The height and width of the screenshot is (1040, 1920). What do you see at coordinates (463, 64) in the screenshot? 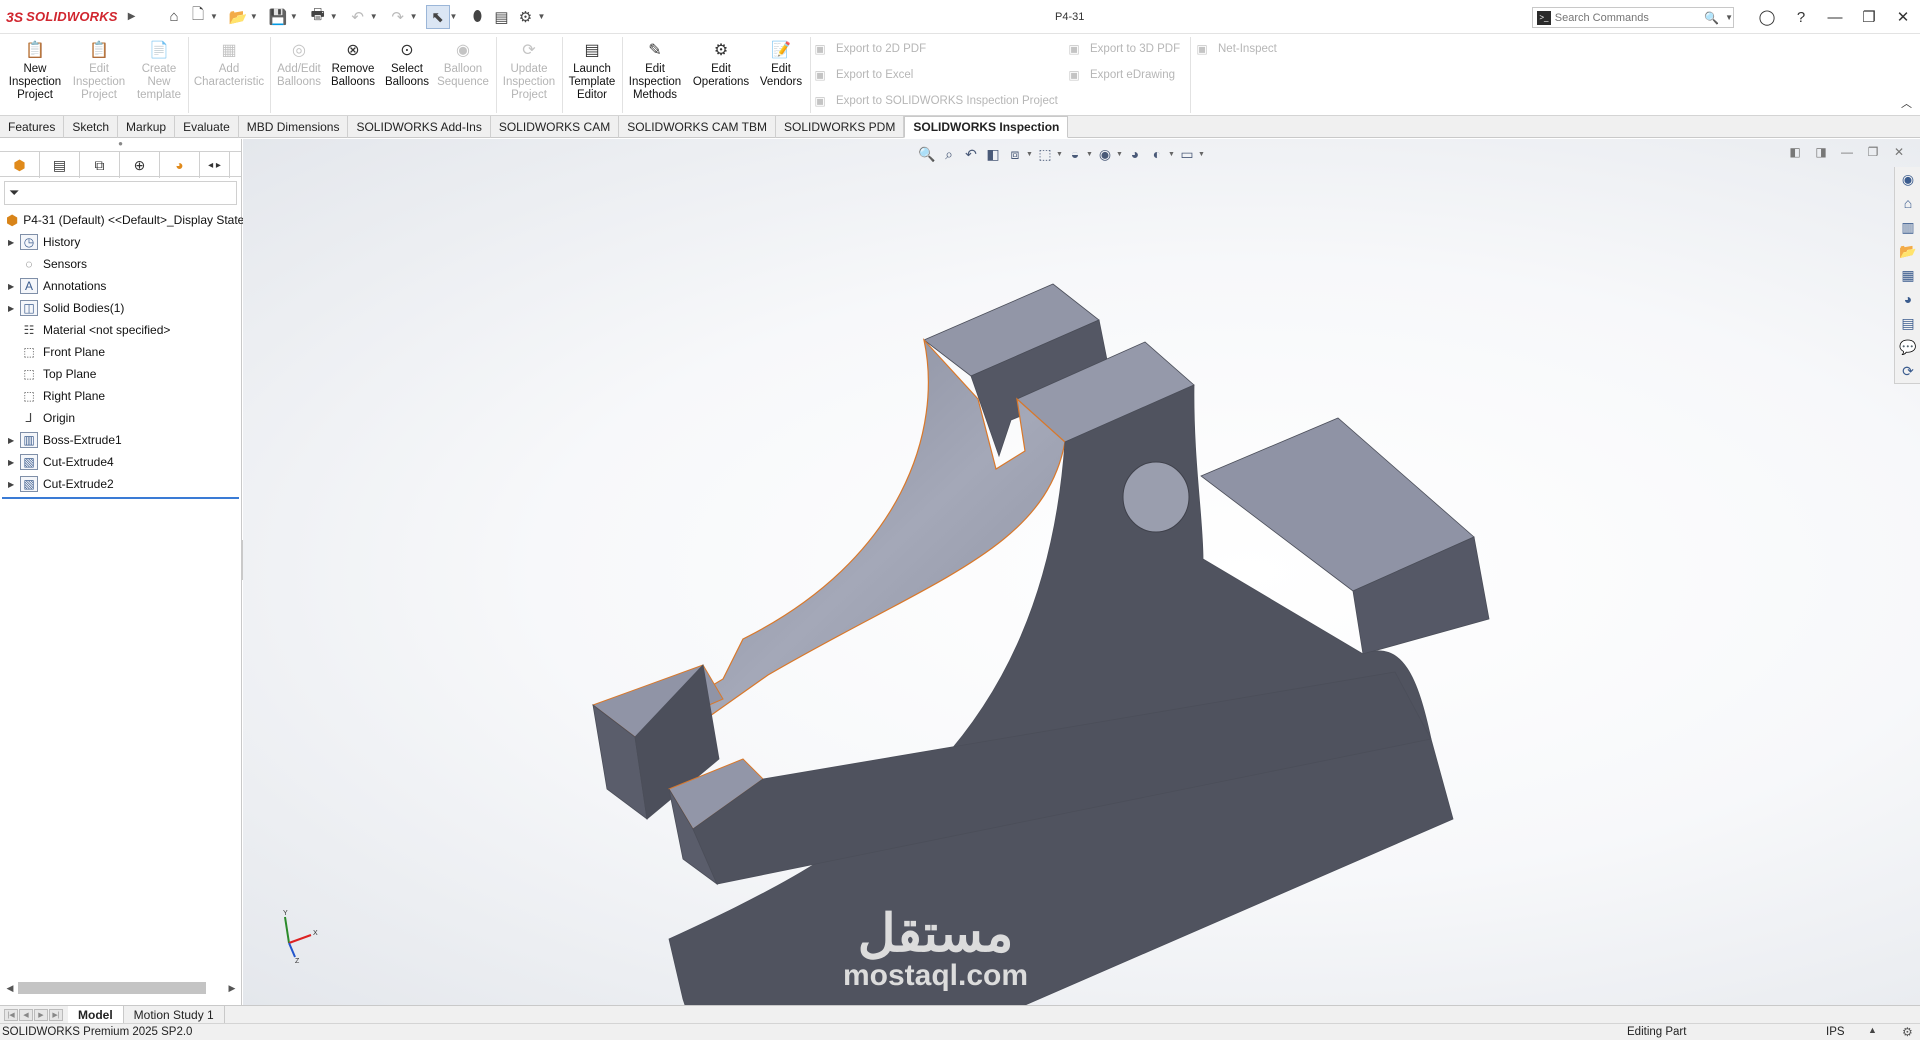
I see `balloon-sequence-button: ◉ Balloon Sequence` at bounding box center [463, 64].